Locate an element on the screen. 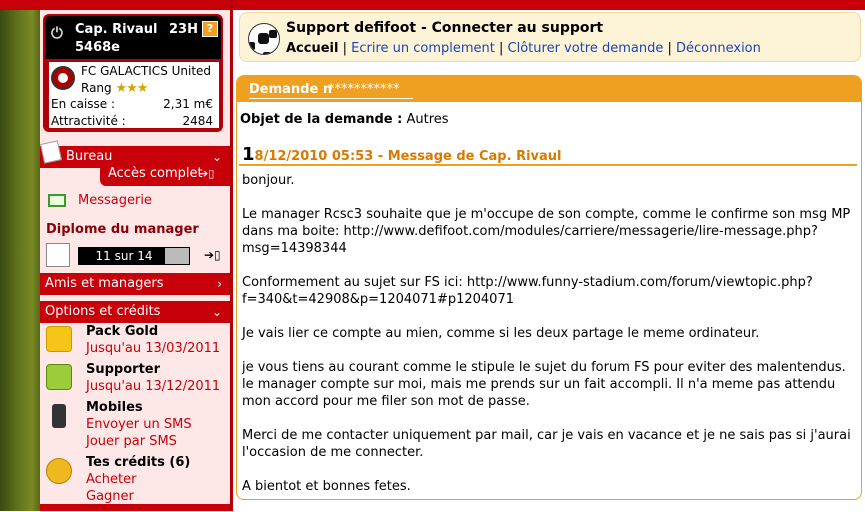  player-card-header: ⏻ Cap. Rivaul 23H ? 5468e is located at coordinates (133, 37).